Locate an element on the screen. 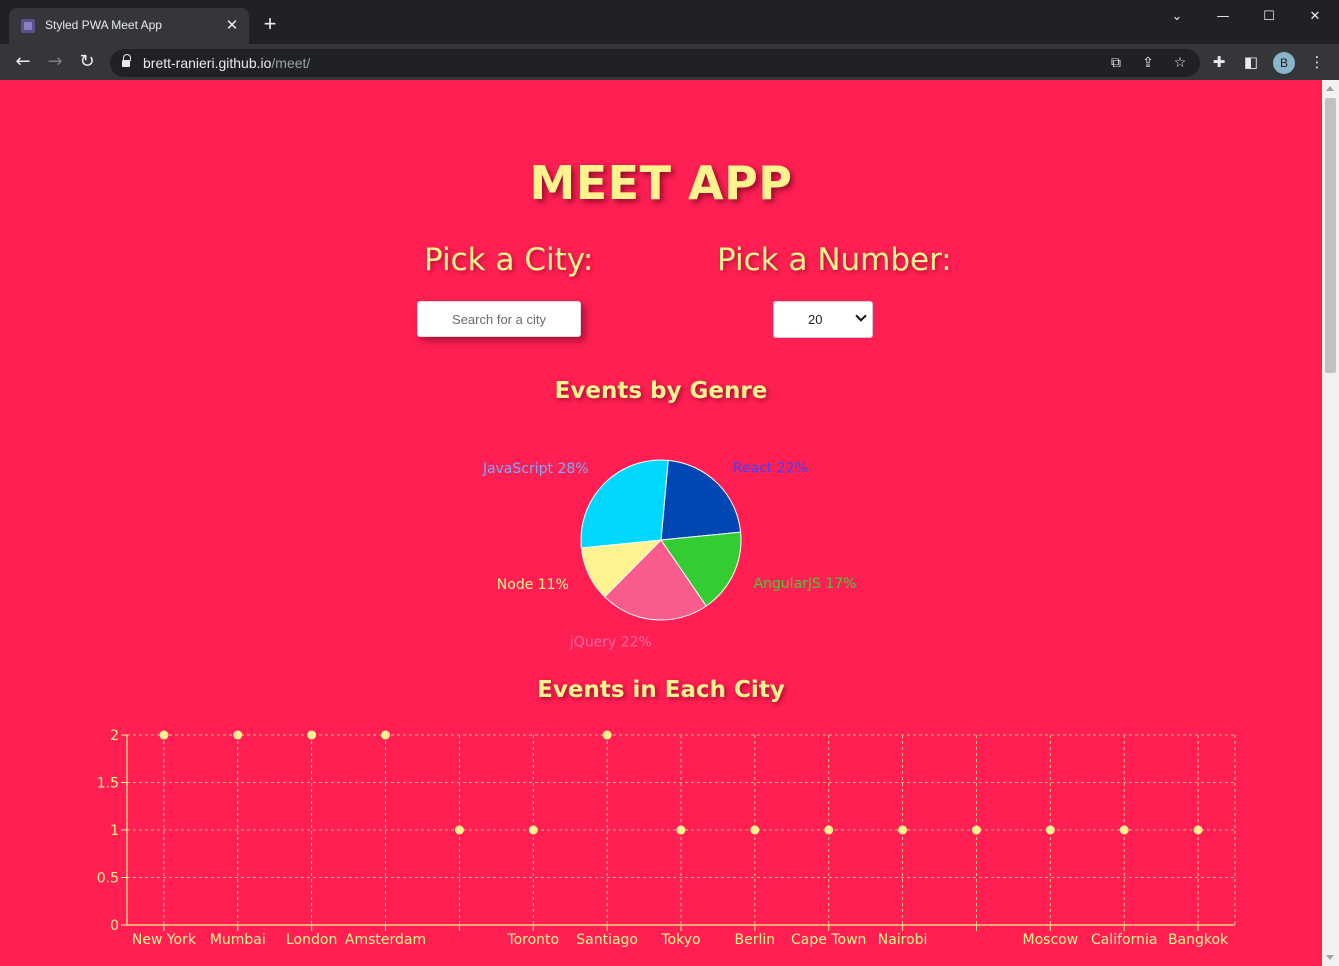  browser-tab: Styled PWA Meet App ✕ is located at coordinates (129, 26).